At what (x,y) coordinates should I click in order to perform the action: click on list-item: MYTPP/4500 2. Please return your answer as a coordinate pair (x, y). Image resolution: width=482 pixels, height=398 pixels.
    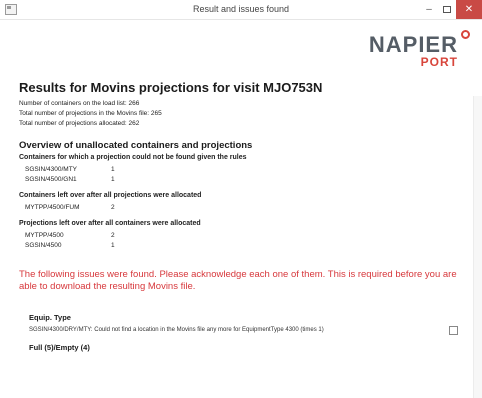
    Looking at the image, I should click on (247, 236).